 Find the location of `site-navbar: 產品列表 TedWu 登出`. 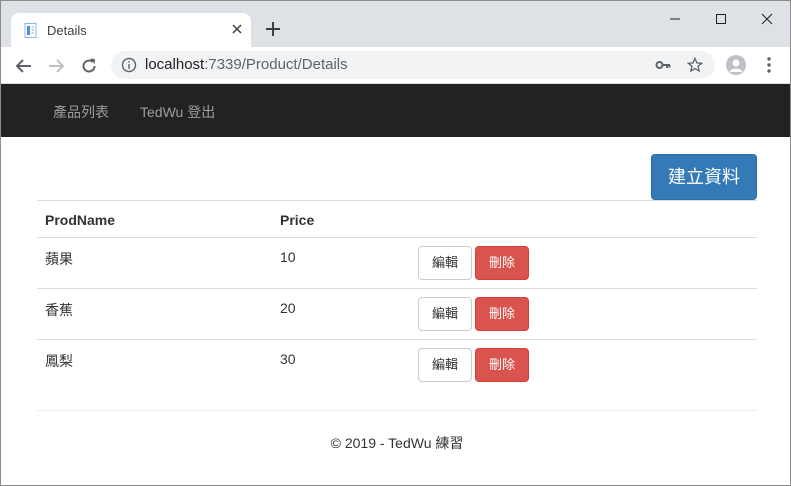

site-navbar: 產品列表 TedWu 登出 is located at coordinates (395, 110).